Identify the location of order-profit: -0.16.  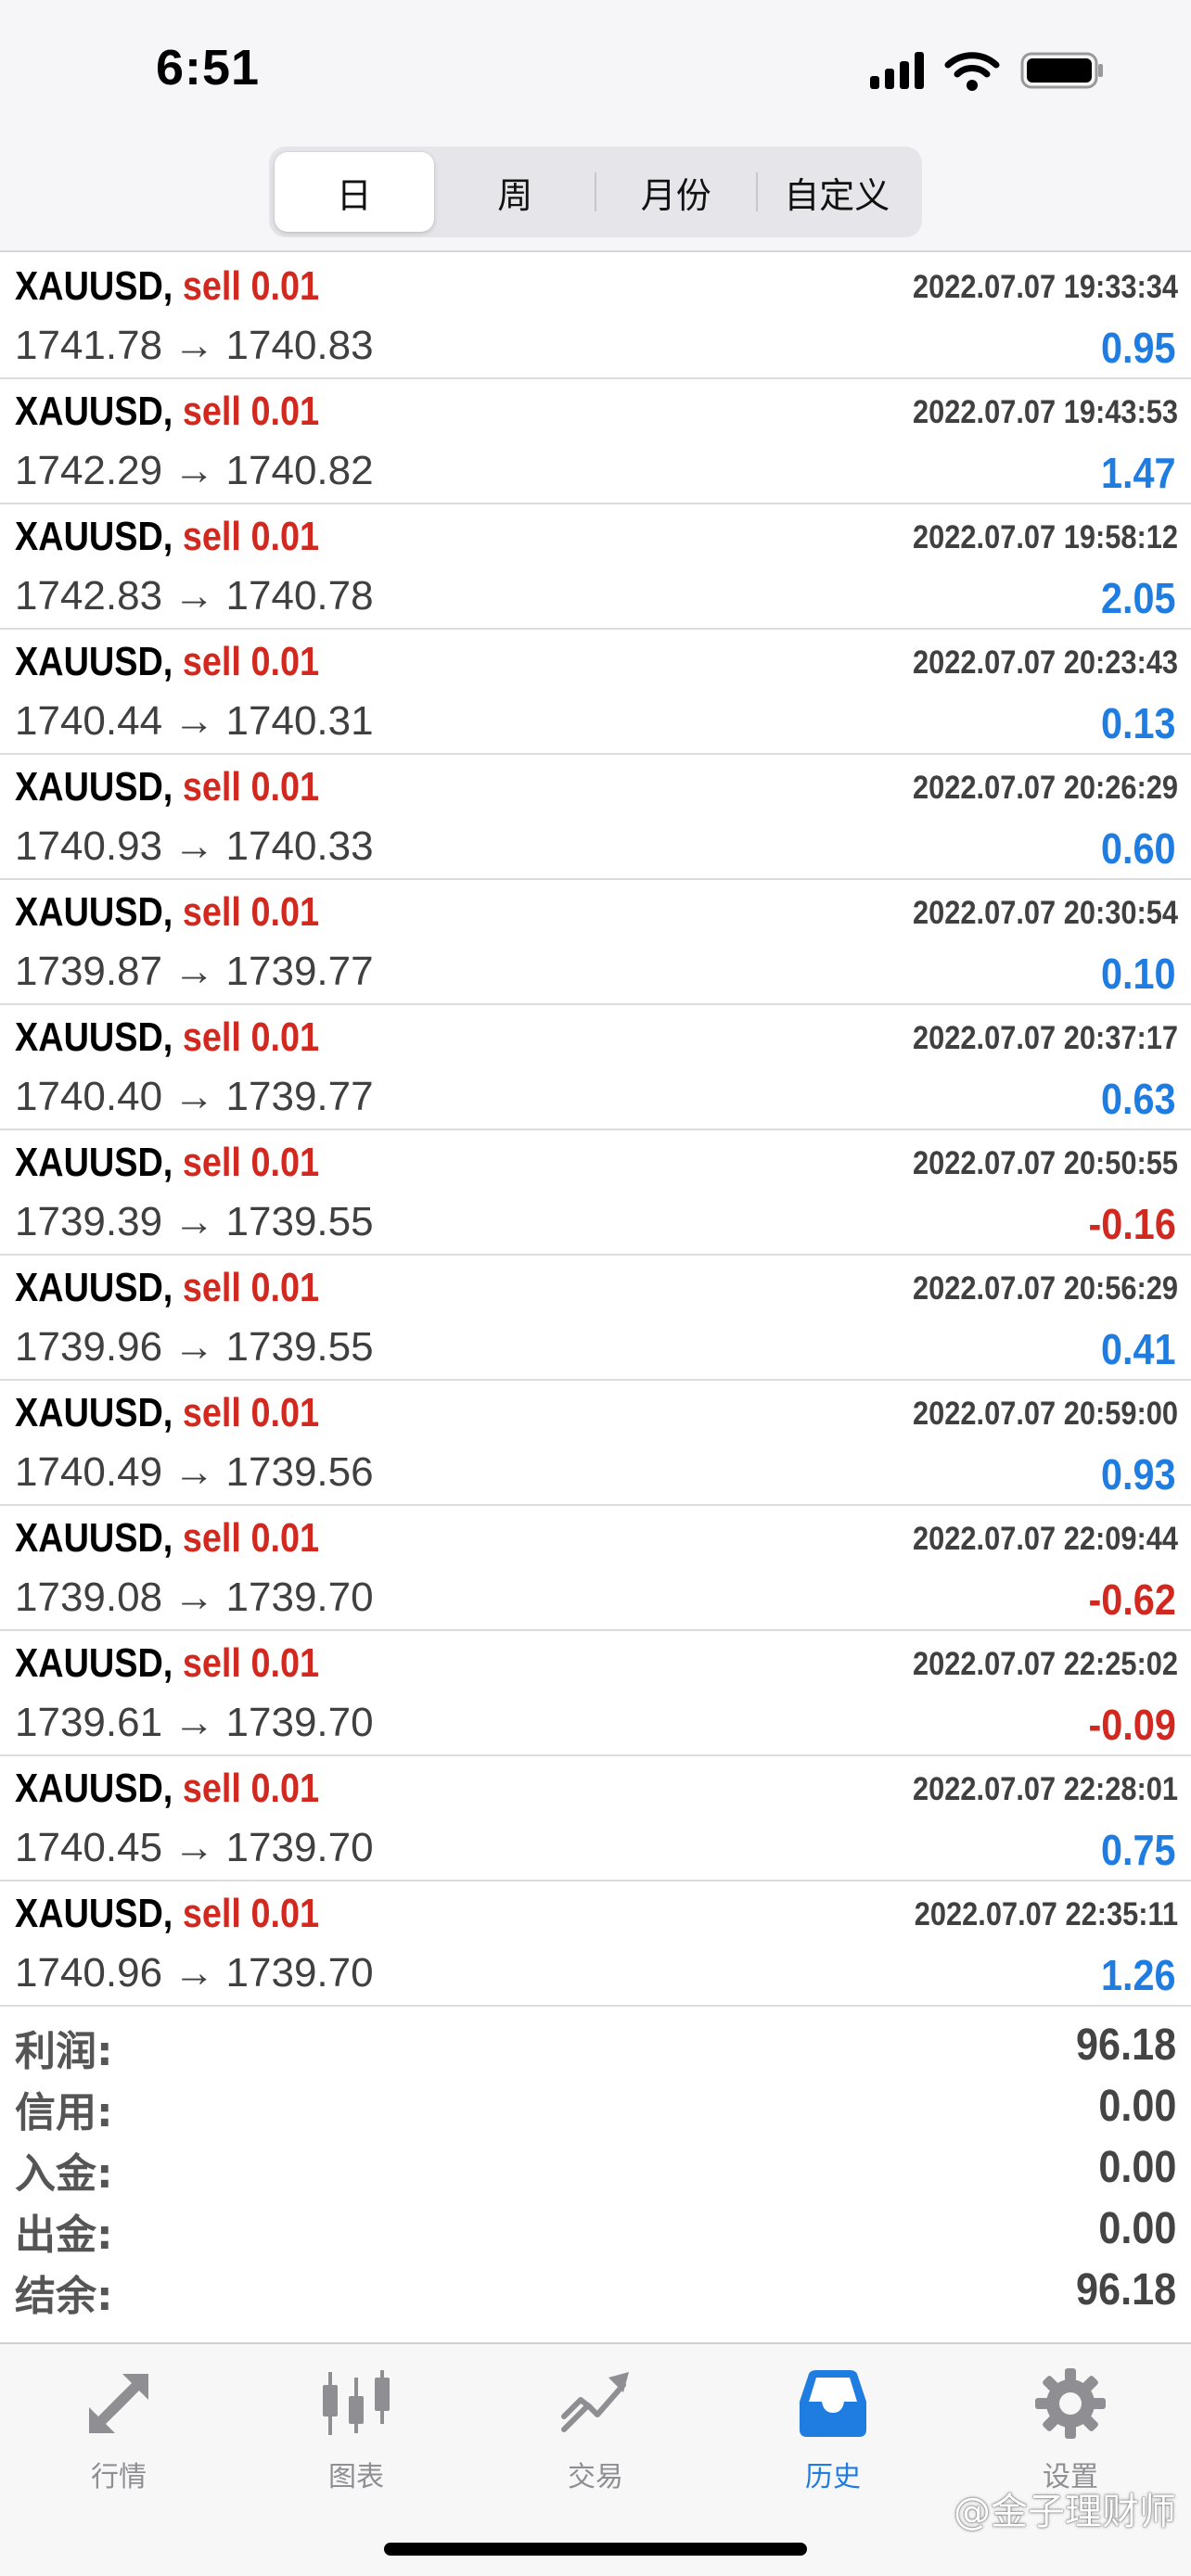
(1132, 1224).